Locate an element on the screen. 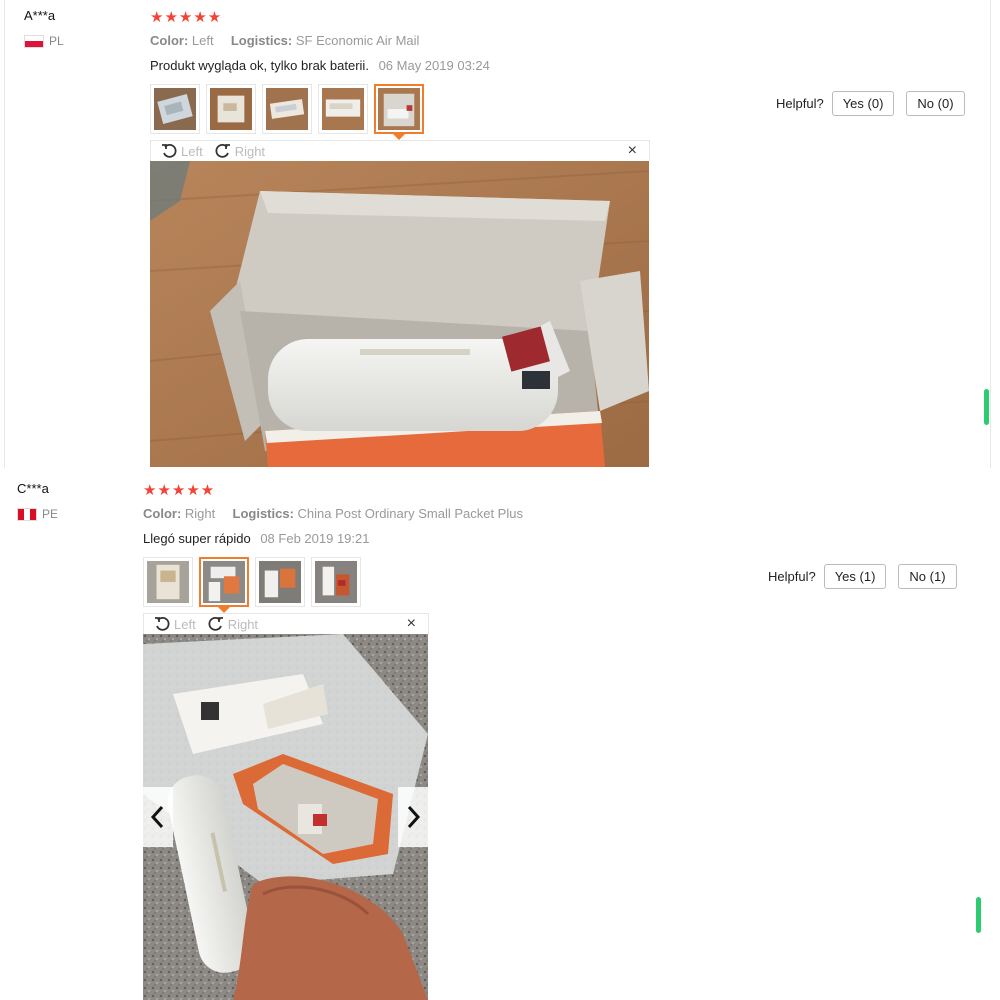 The image size is (1000, 1000). color-value: Left is located at coordinates (202, 40).